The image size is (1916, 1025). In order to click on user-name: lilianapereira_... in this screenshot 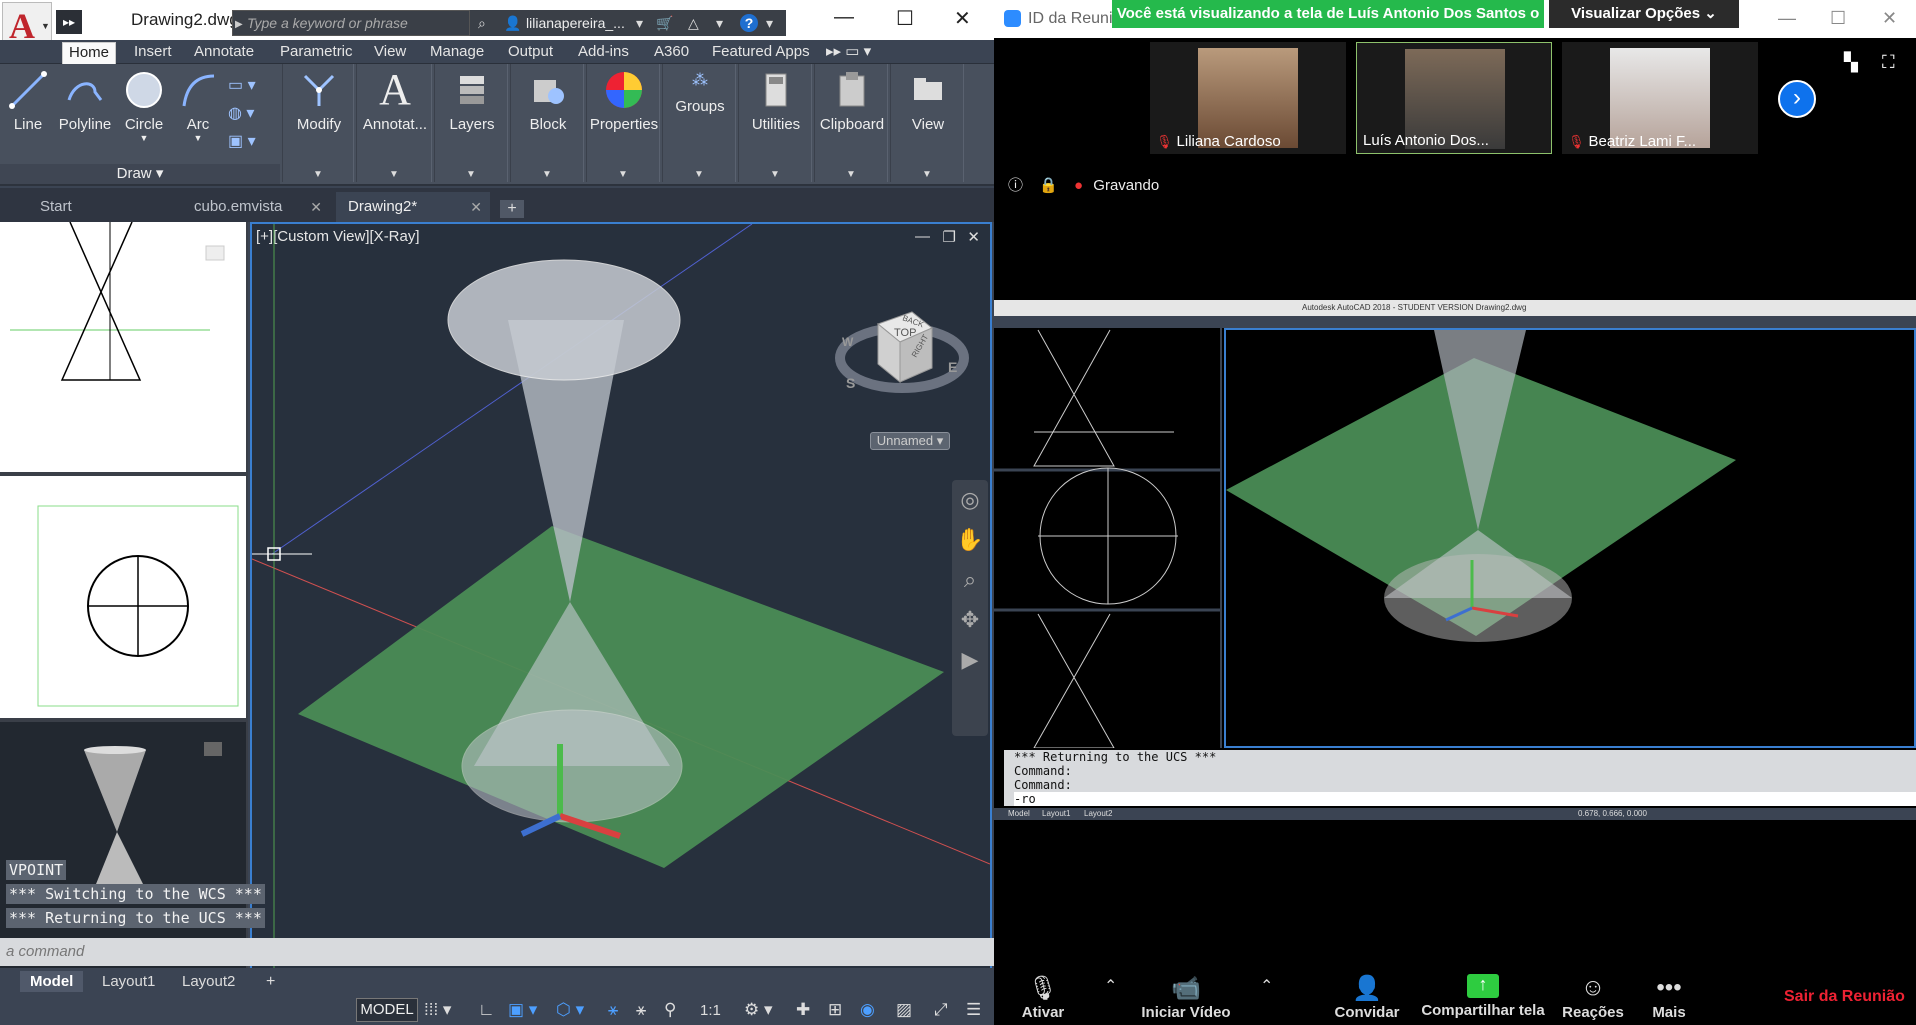, I will do `click(575, 23)`.